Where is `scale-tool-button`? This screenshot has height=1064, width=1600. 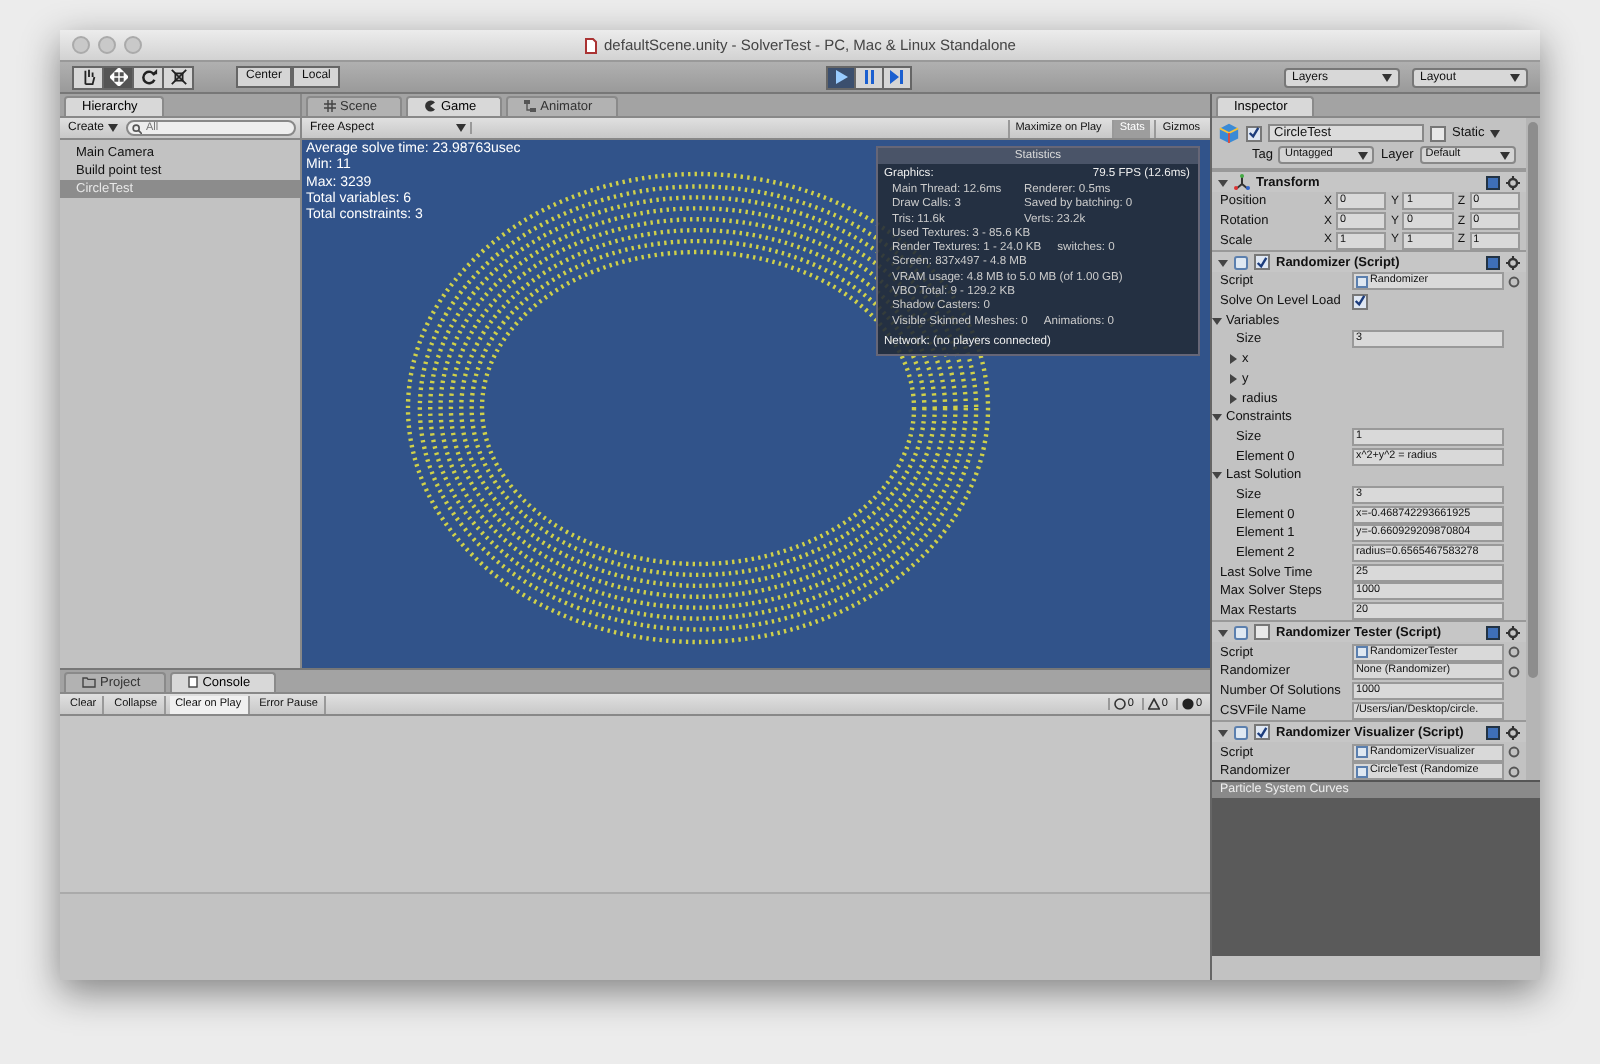
scale-tool-button is located at coordinates (178, 77).